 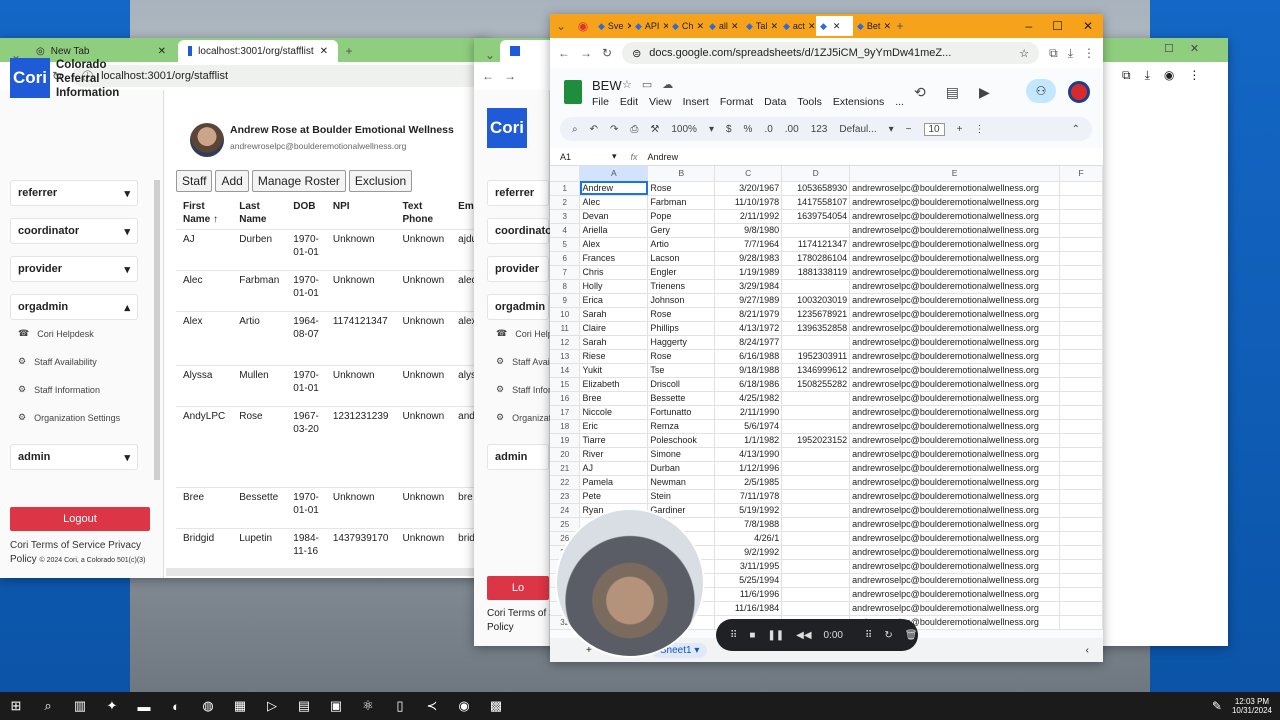 What do you see at coordinates (681, 482) in the screenshot?
I see `sheet-cell: Newman` at bounding box center [681, 482].